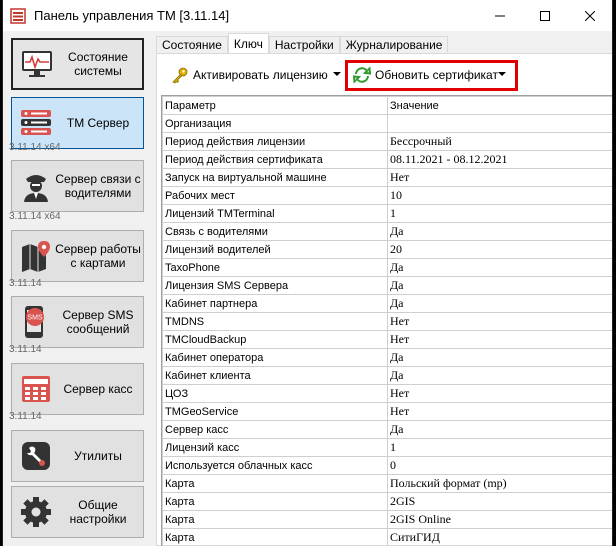 The width and height of the screenshot is (616, 546). Describe the element at coordinates (35, 216) in the screenshot. I see `version-label: 3.11.14 x64` at that location.